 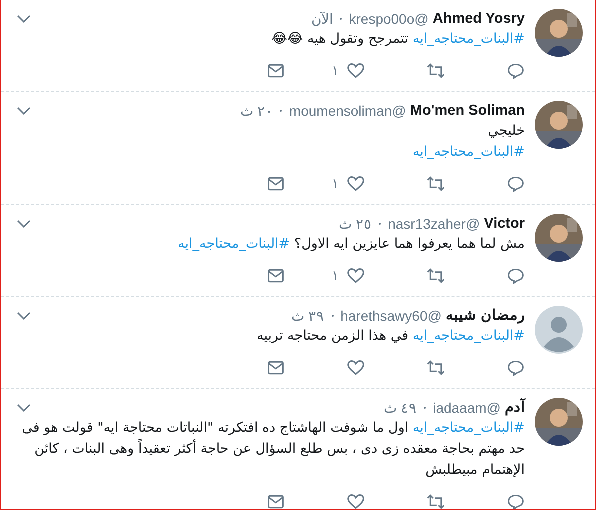 I want to click on user-handle: @harethsawy60, so click(x=391, y=316).